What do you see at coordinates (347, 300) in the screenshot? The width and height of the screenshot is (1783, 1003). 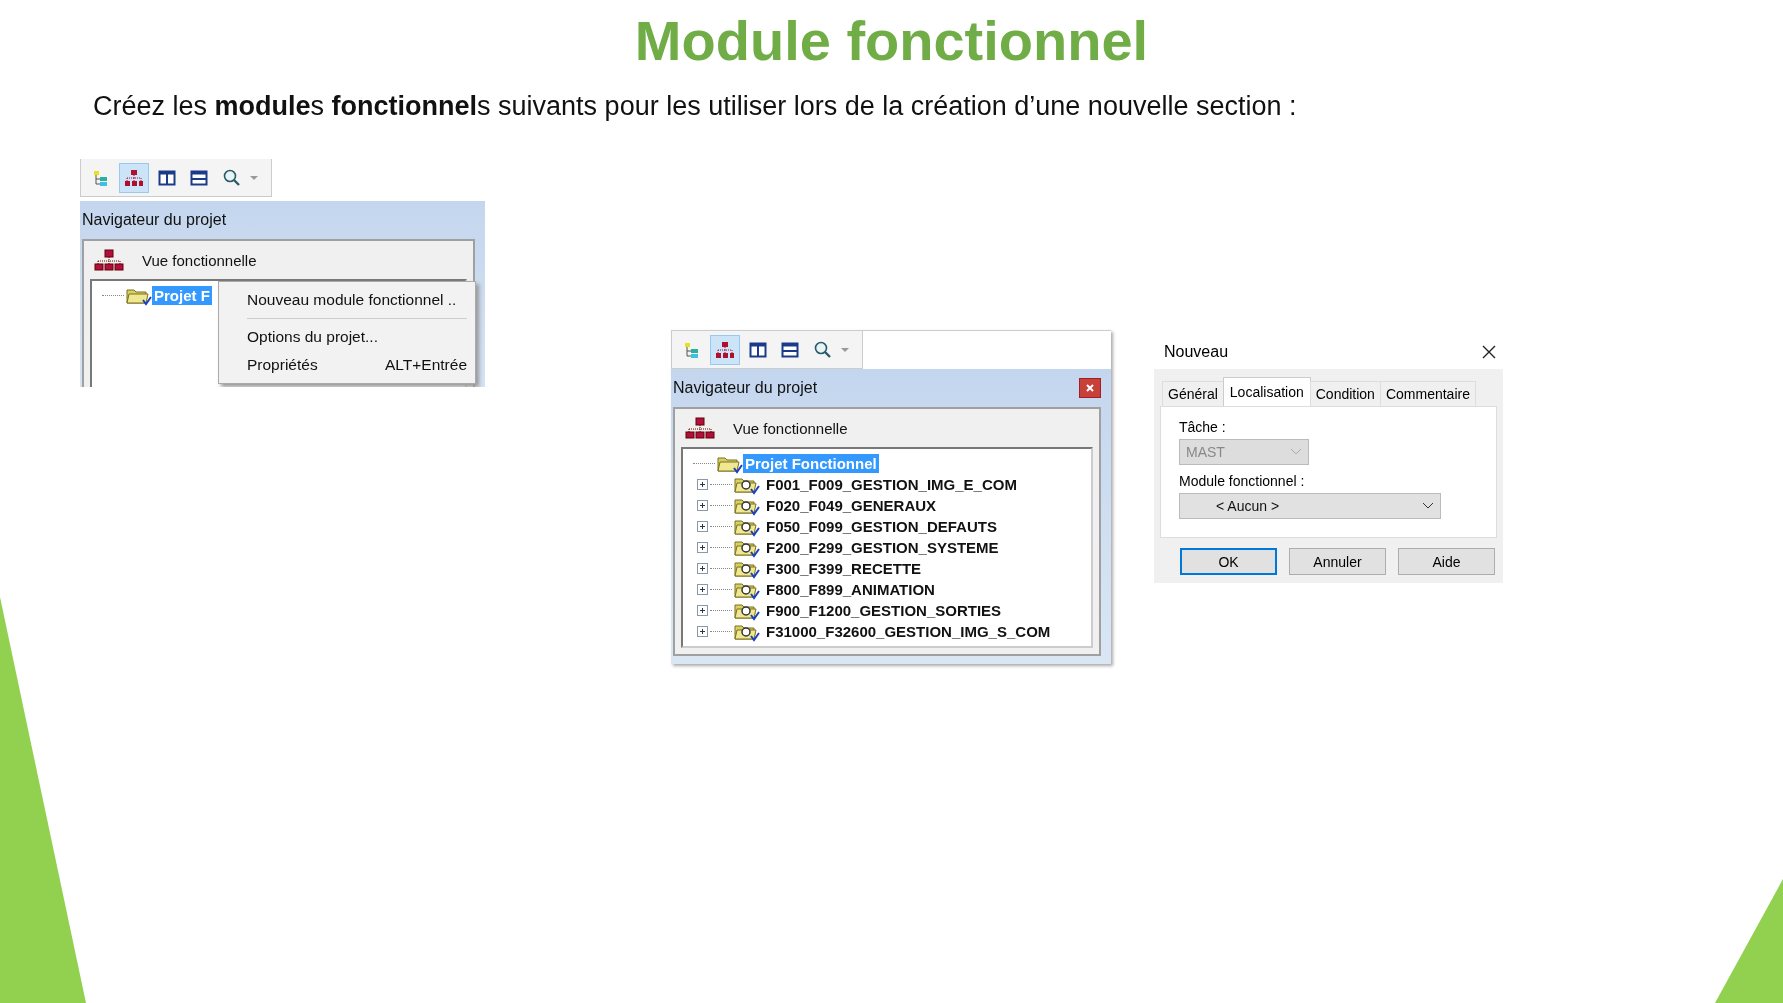 I see `menu-item: Nouveau module fonctionnel ..` at bounding box center [347, 300].